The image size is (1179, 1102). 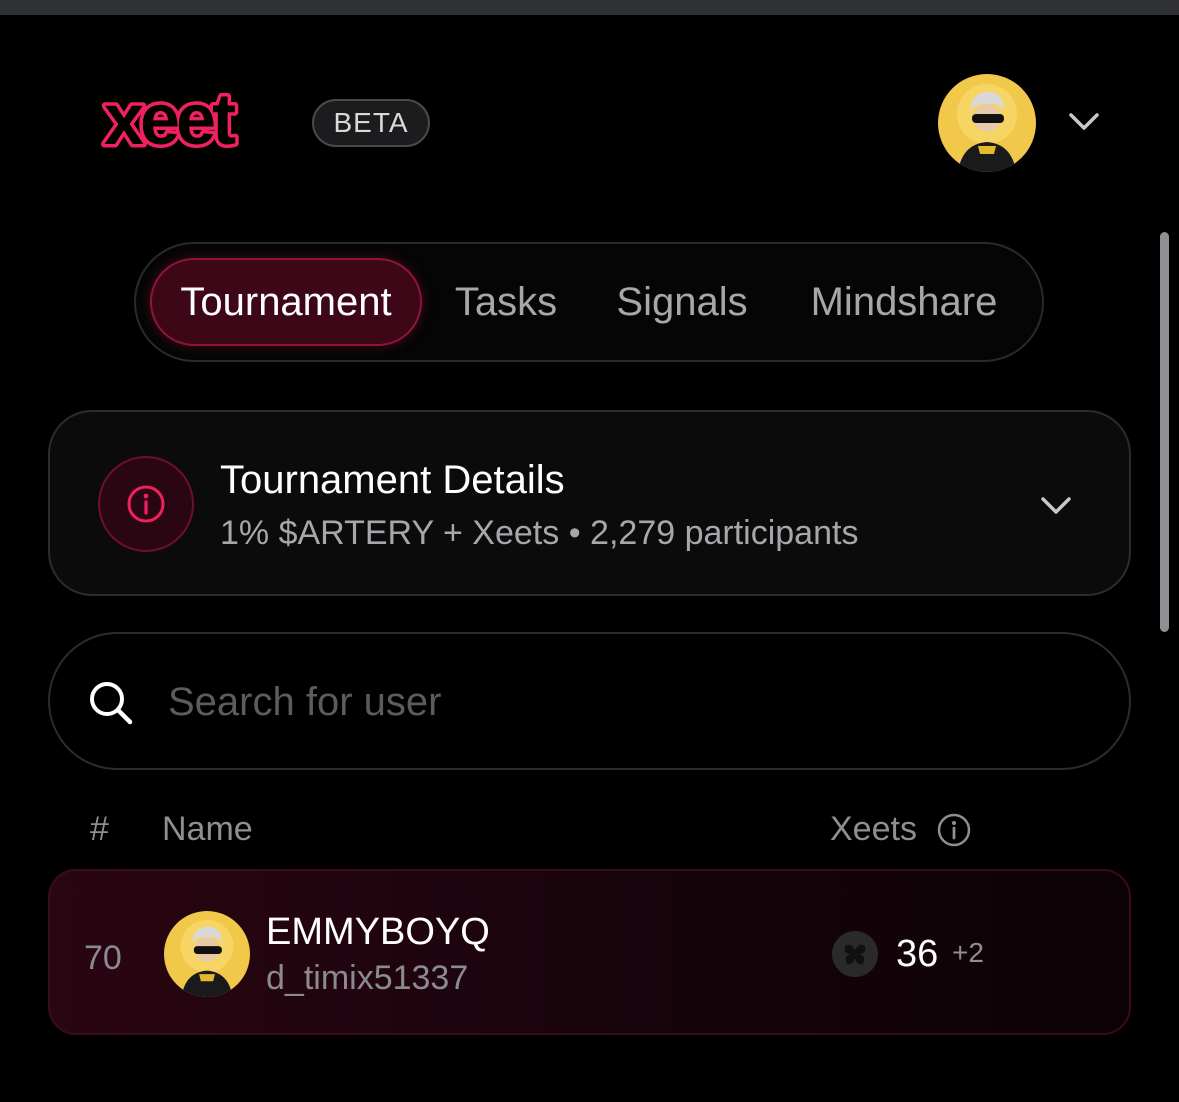 I want to click on details-subtitle: 1% $ARTERY + Xeets • 2,279 participants, so click(x=539, y=533).